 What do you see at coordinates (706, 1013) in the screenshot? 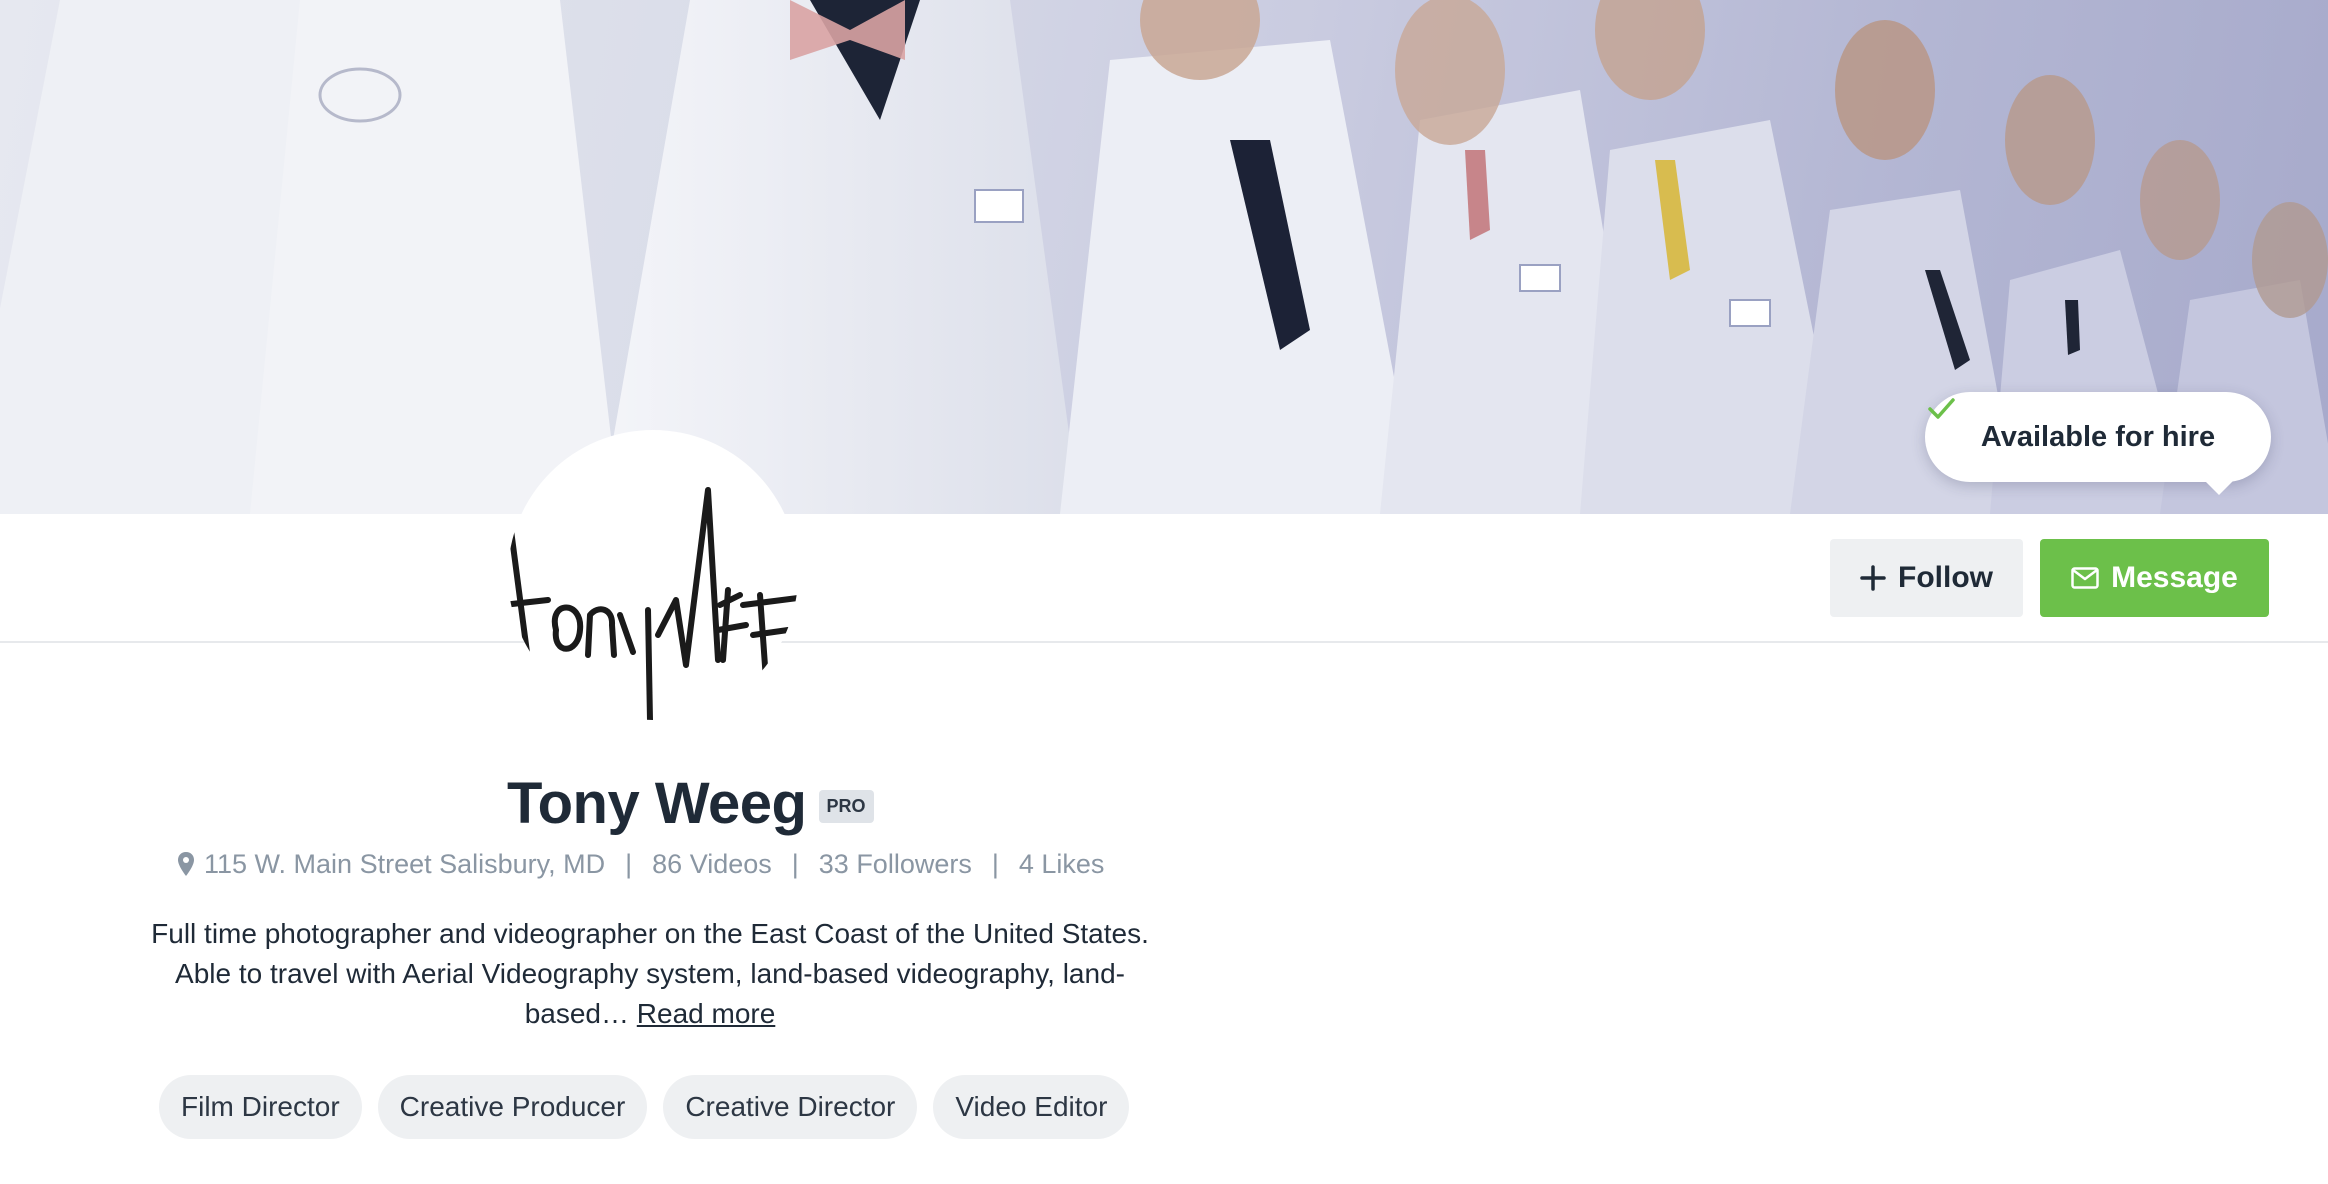
I see `read-more-link: Read more` at bounding box center [706, 1013].